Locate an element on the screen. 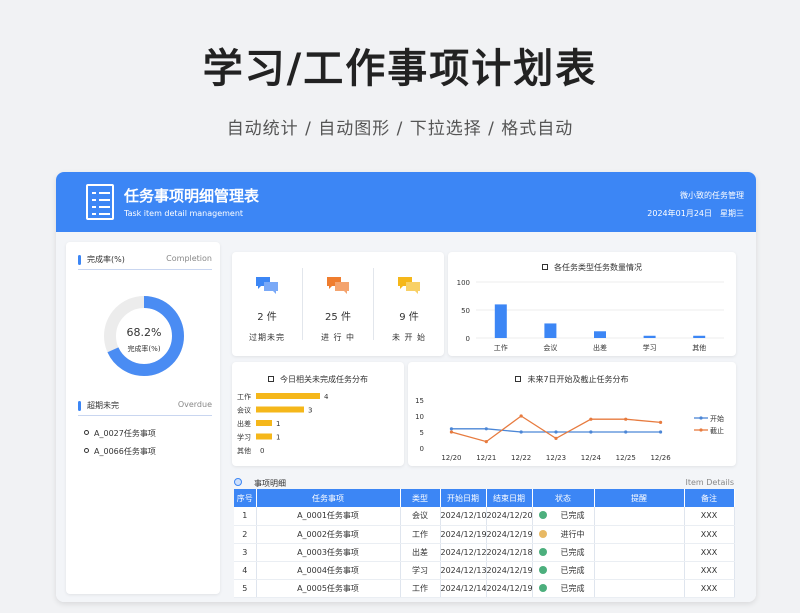 This screenshot has width=800, height=613. type-bar-chart: 0 50 100 工作 会议 出差 学习 其他 is located at coordinates (590, 315).